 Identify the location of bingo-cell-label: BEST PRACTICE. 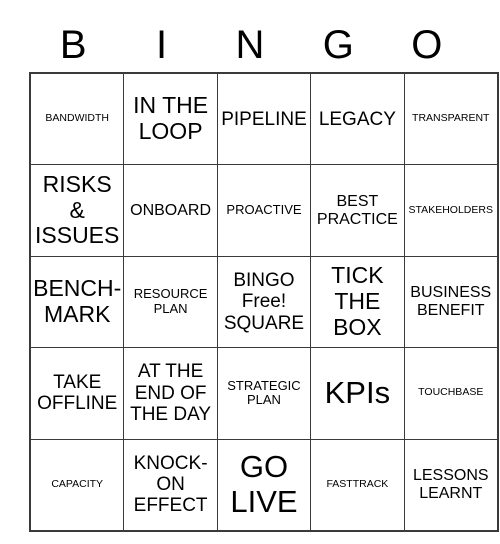
(357, 210).